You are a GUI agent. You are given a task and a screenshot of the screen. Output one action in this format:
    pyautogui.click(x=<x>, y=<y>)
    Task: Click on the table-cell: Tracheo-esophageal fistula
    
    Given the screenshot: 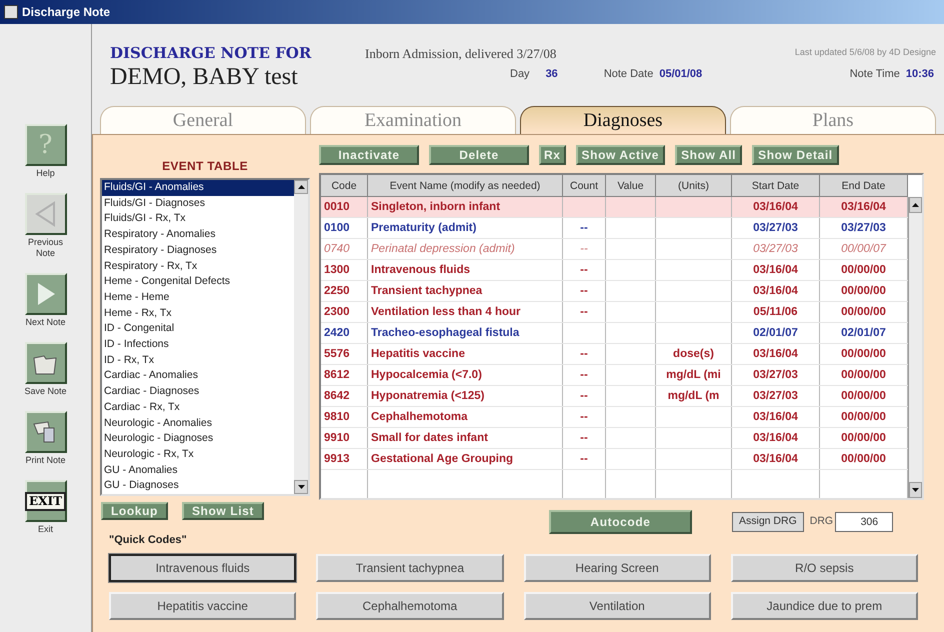 What is the action you would take?
    pyautogui.click(x=465, y=333)
    